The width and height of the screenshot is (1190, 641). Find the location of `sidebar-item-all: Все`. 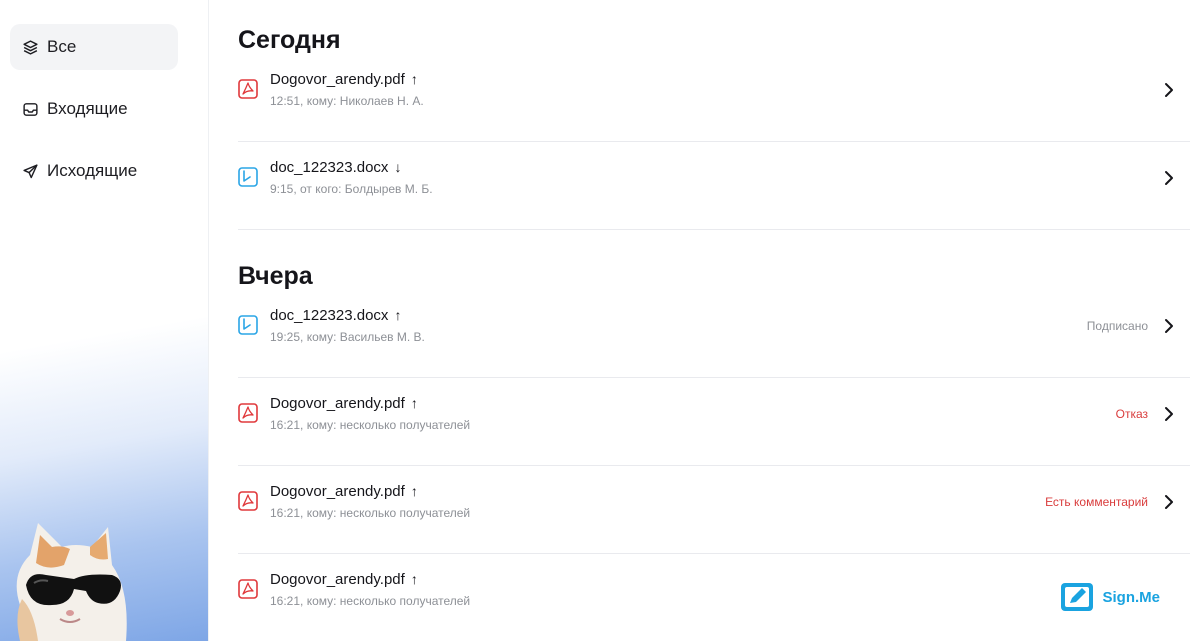

sidebar-item-all: Все is located at coordinates (94, 47).